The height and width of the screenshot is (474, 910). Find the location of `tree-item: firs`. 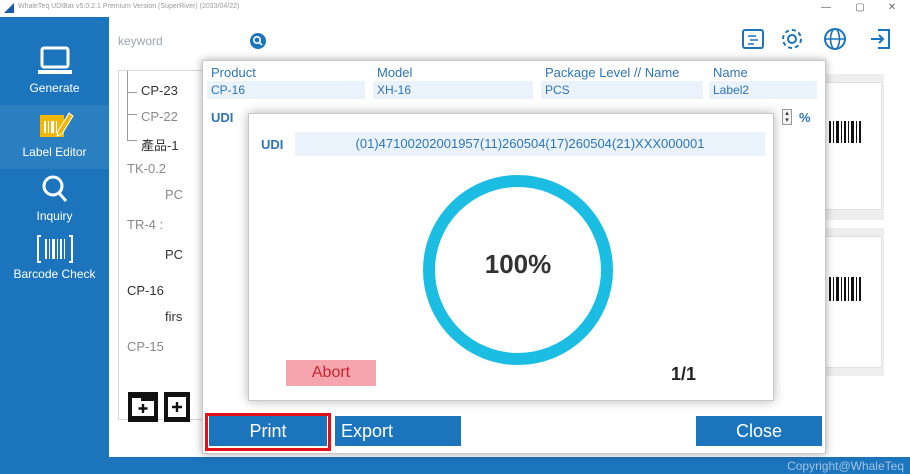

tree-item: firs is located at coordinates (173, 316).